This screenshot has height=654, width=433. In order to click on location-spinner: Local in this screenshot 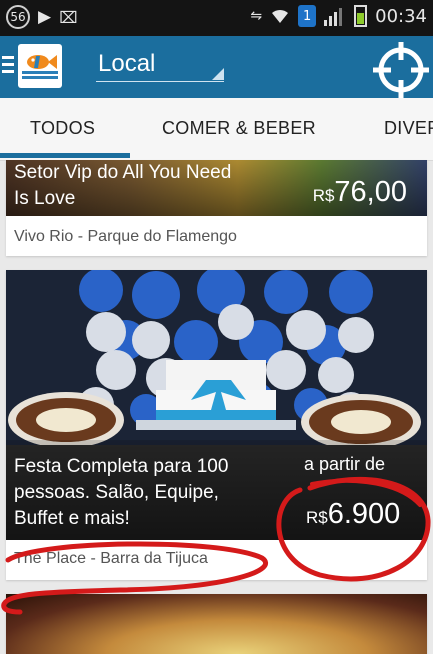, I will do `click(126, 64)`.